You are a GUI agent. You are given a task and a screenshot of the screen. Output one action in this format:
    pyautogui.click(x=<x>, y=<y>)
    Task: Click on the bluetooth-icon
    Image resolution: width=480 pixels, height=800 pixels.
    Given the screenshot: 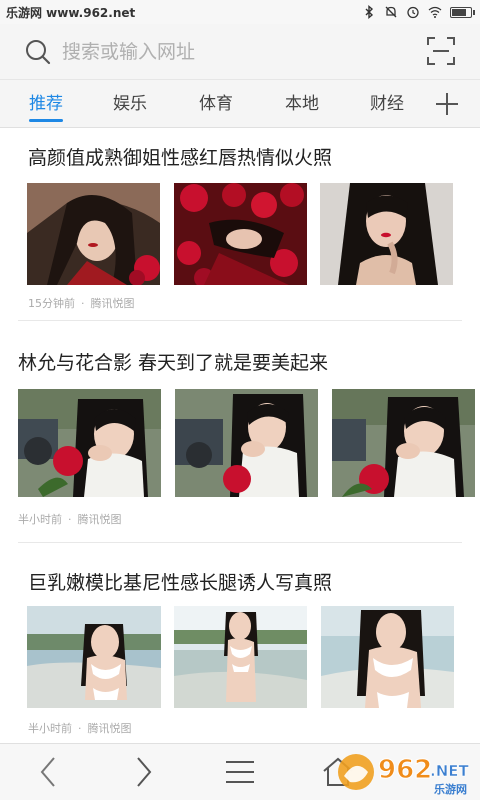 What is the action you would take?
    pyautogui.click(x=369, y=12)
    